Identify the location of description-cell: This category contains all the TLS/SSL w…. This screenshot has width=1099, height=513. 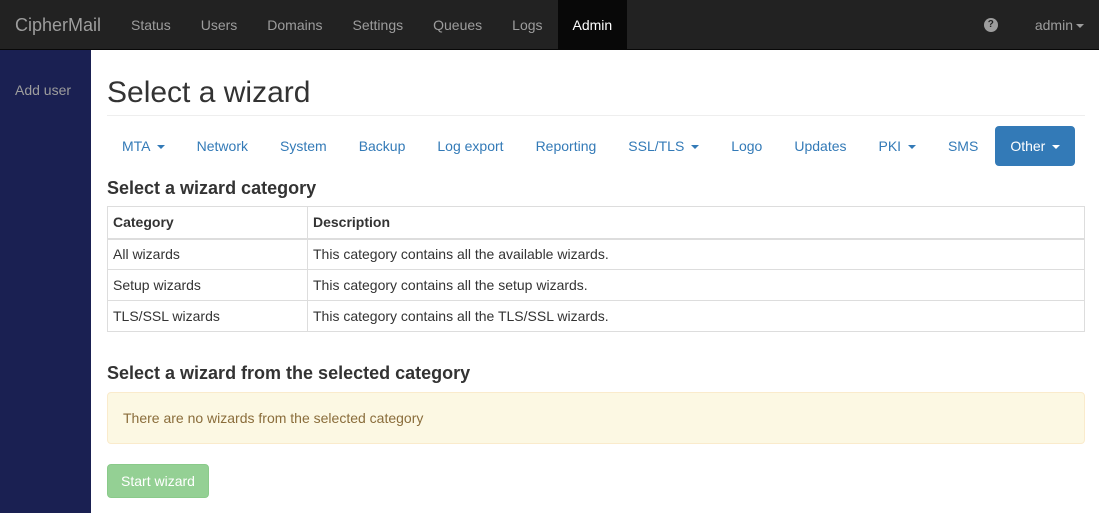
(696, 316).